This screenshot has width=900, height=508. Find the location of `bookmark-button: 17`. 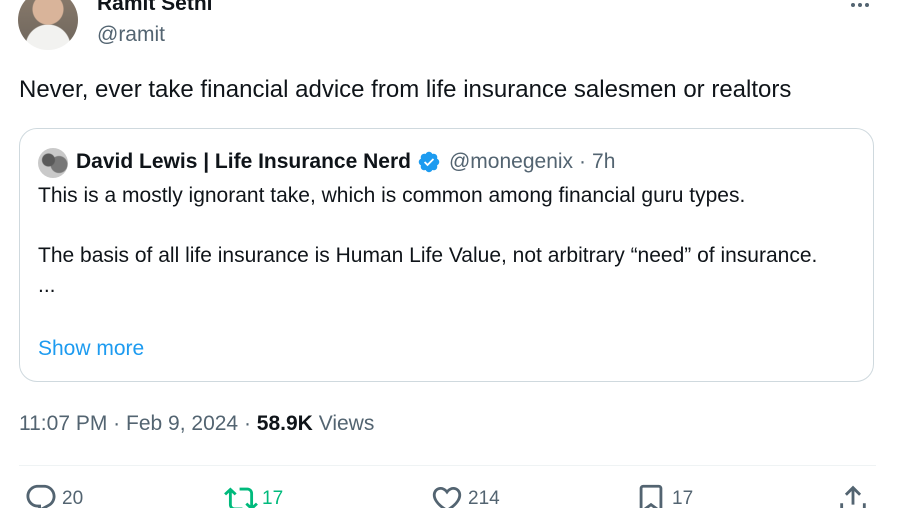

bookmark-button: 17 is located at coordinates (663, 495).